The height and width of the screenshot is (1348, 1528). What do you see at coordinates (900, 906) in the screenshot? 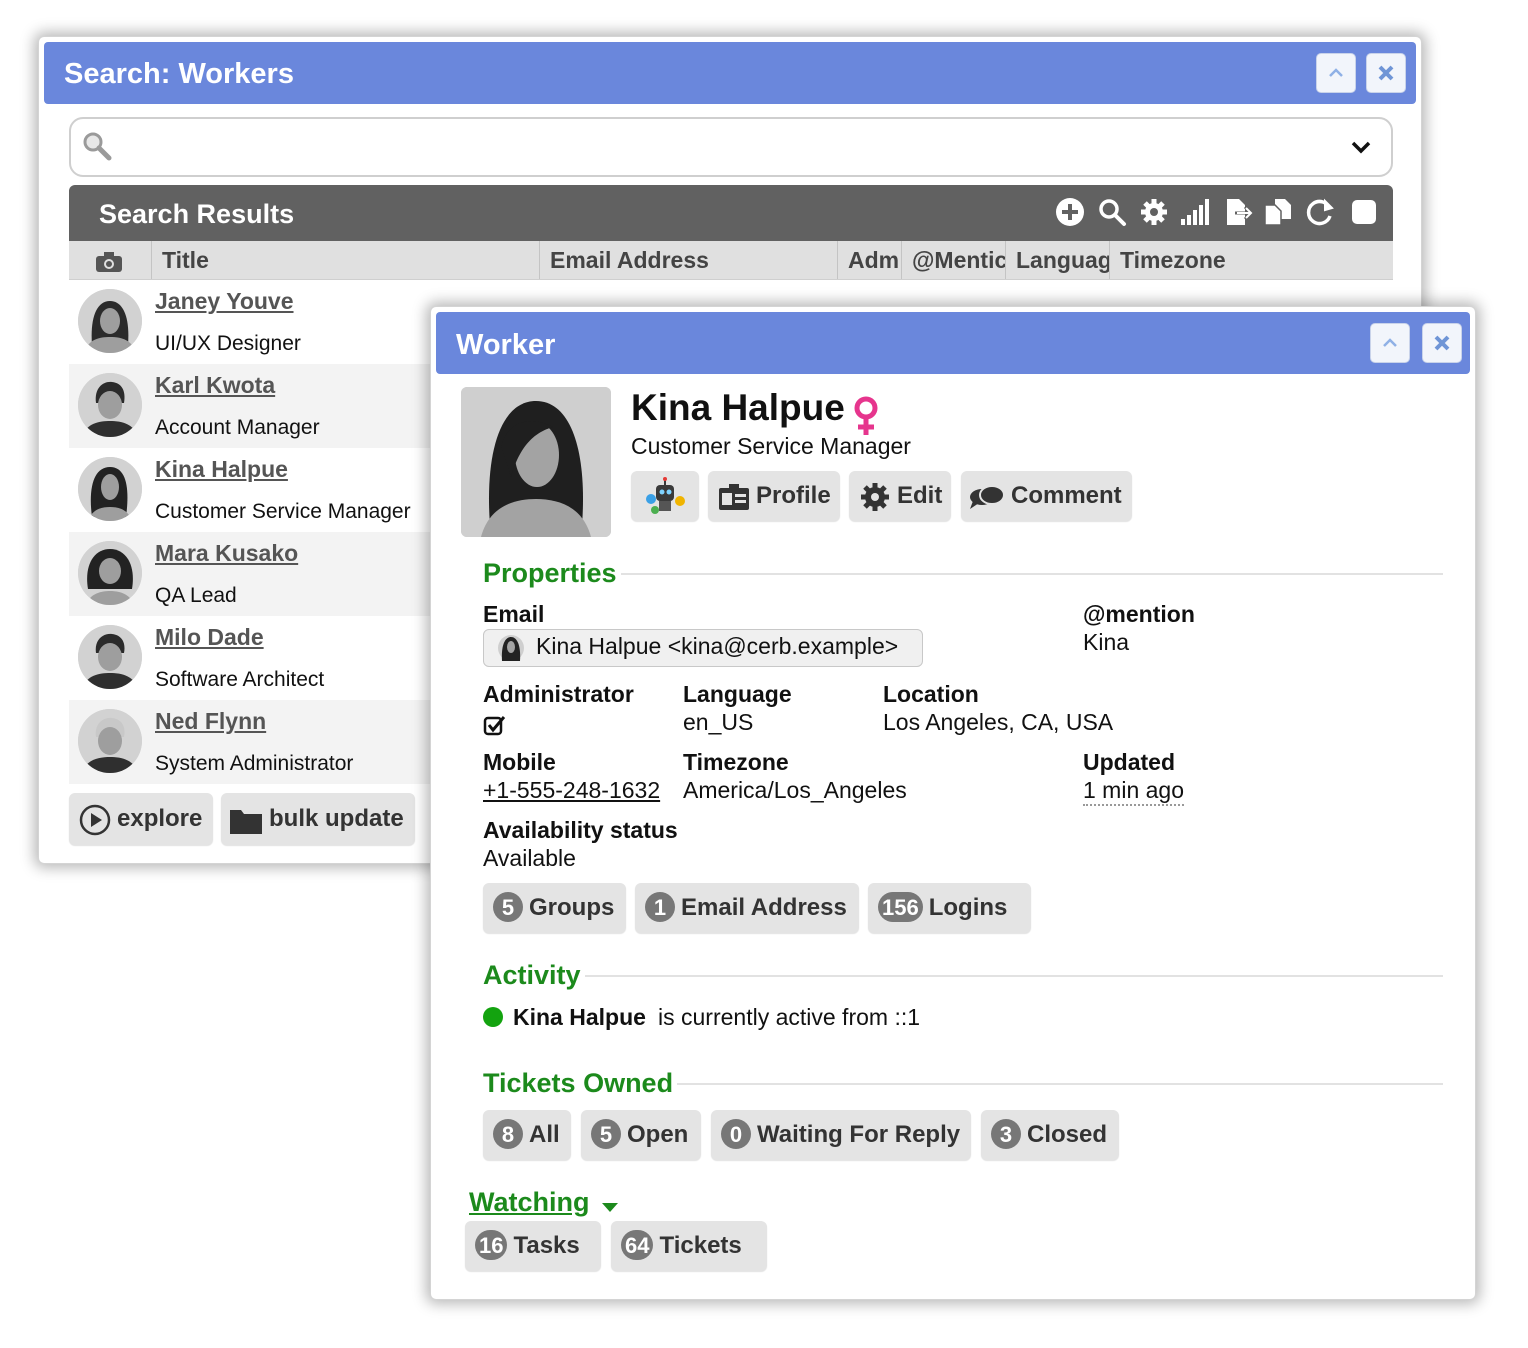
I see `count-badge: 156` at bounding box center [900, 906].